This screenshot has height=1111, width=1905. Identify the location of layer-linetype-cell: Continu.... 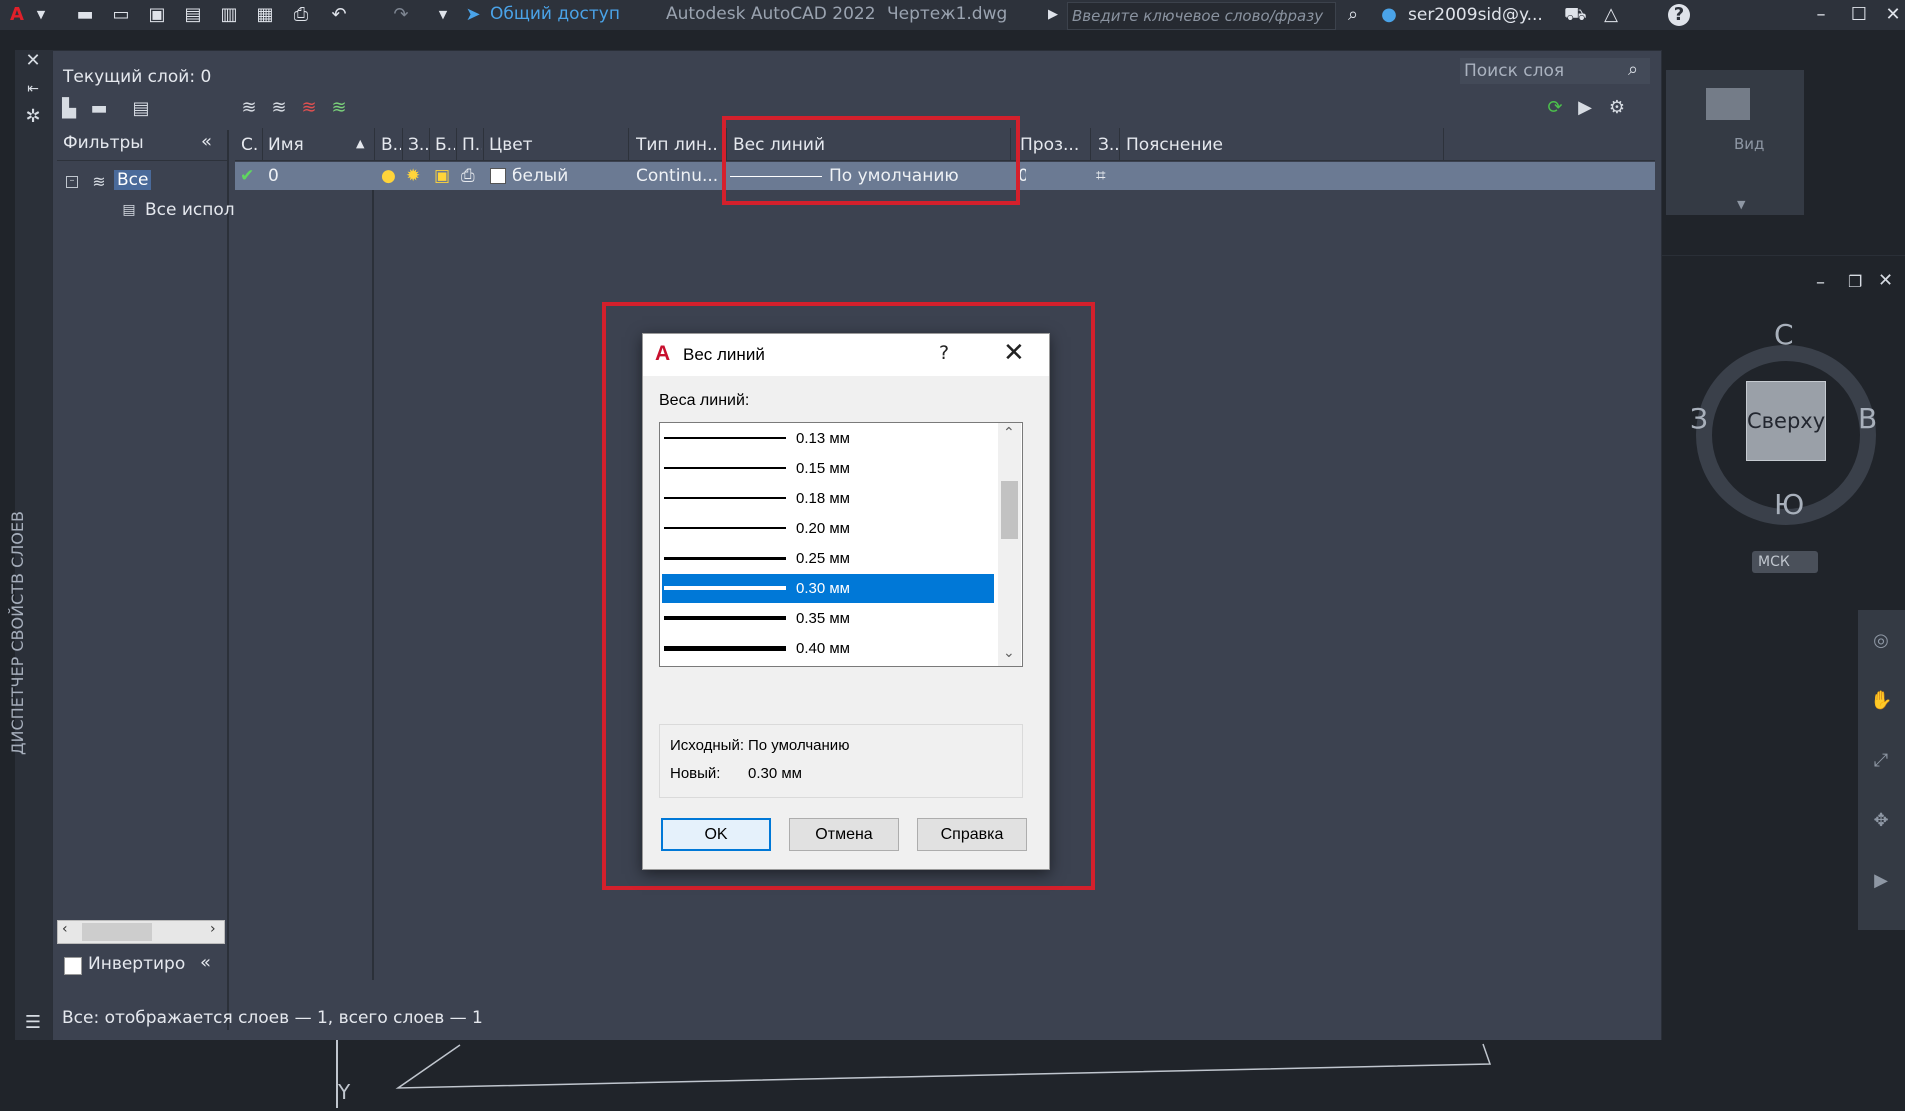
(678, 176).